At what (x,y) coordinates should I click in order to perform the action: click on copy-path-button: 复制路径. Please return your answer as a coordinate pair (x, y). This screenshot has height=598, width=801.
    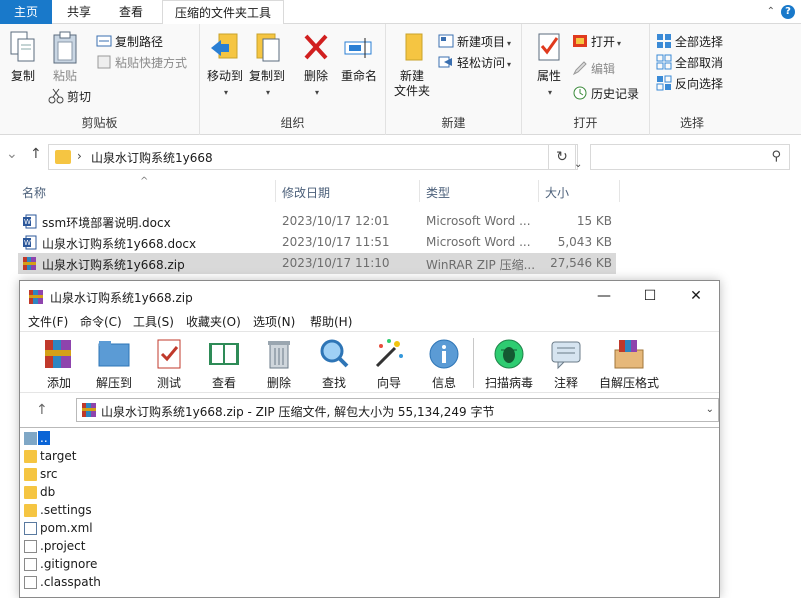
    Looking at the image, I should click on (129, 42).